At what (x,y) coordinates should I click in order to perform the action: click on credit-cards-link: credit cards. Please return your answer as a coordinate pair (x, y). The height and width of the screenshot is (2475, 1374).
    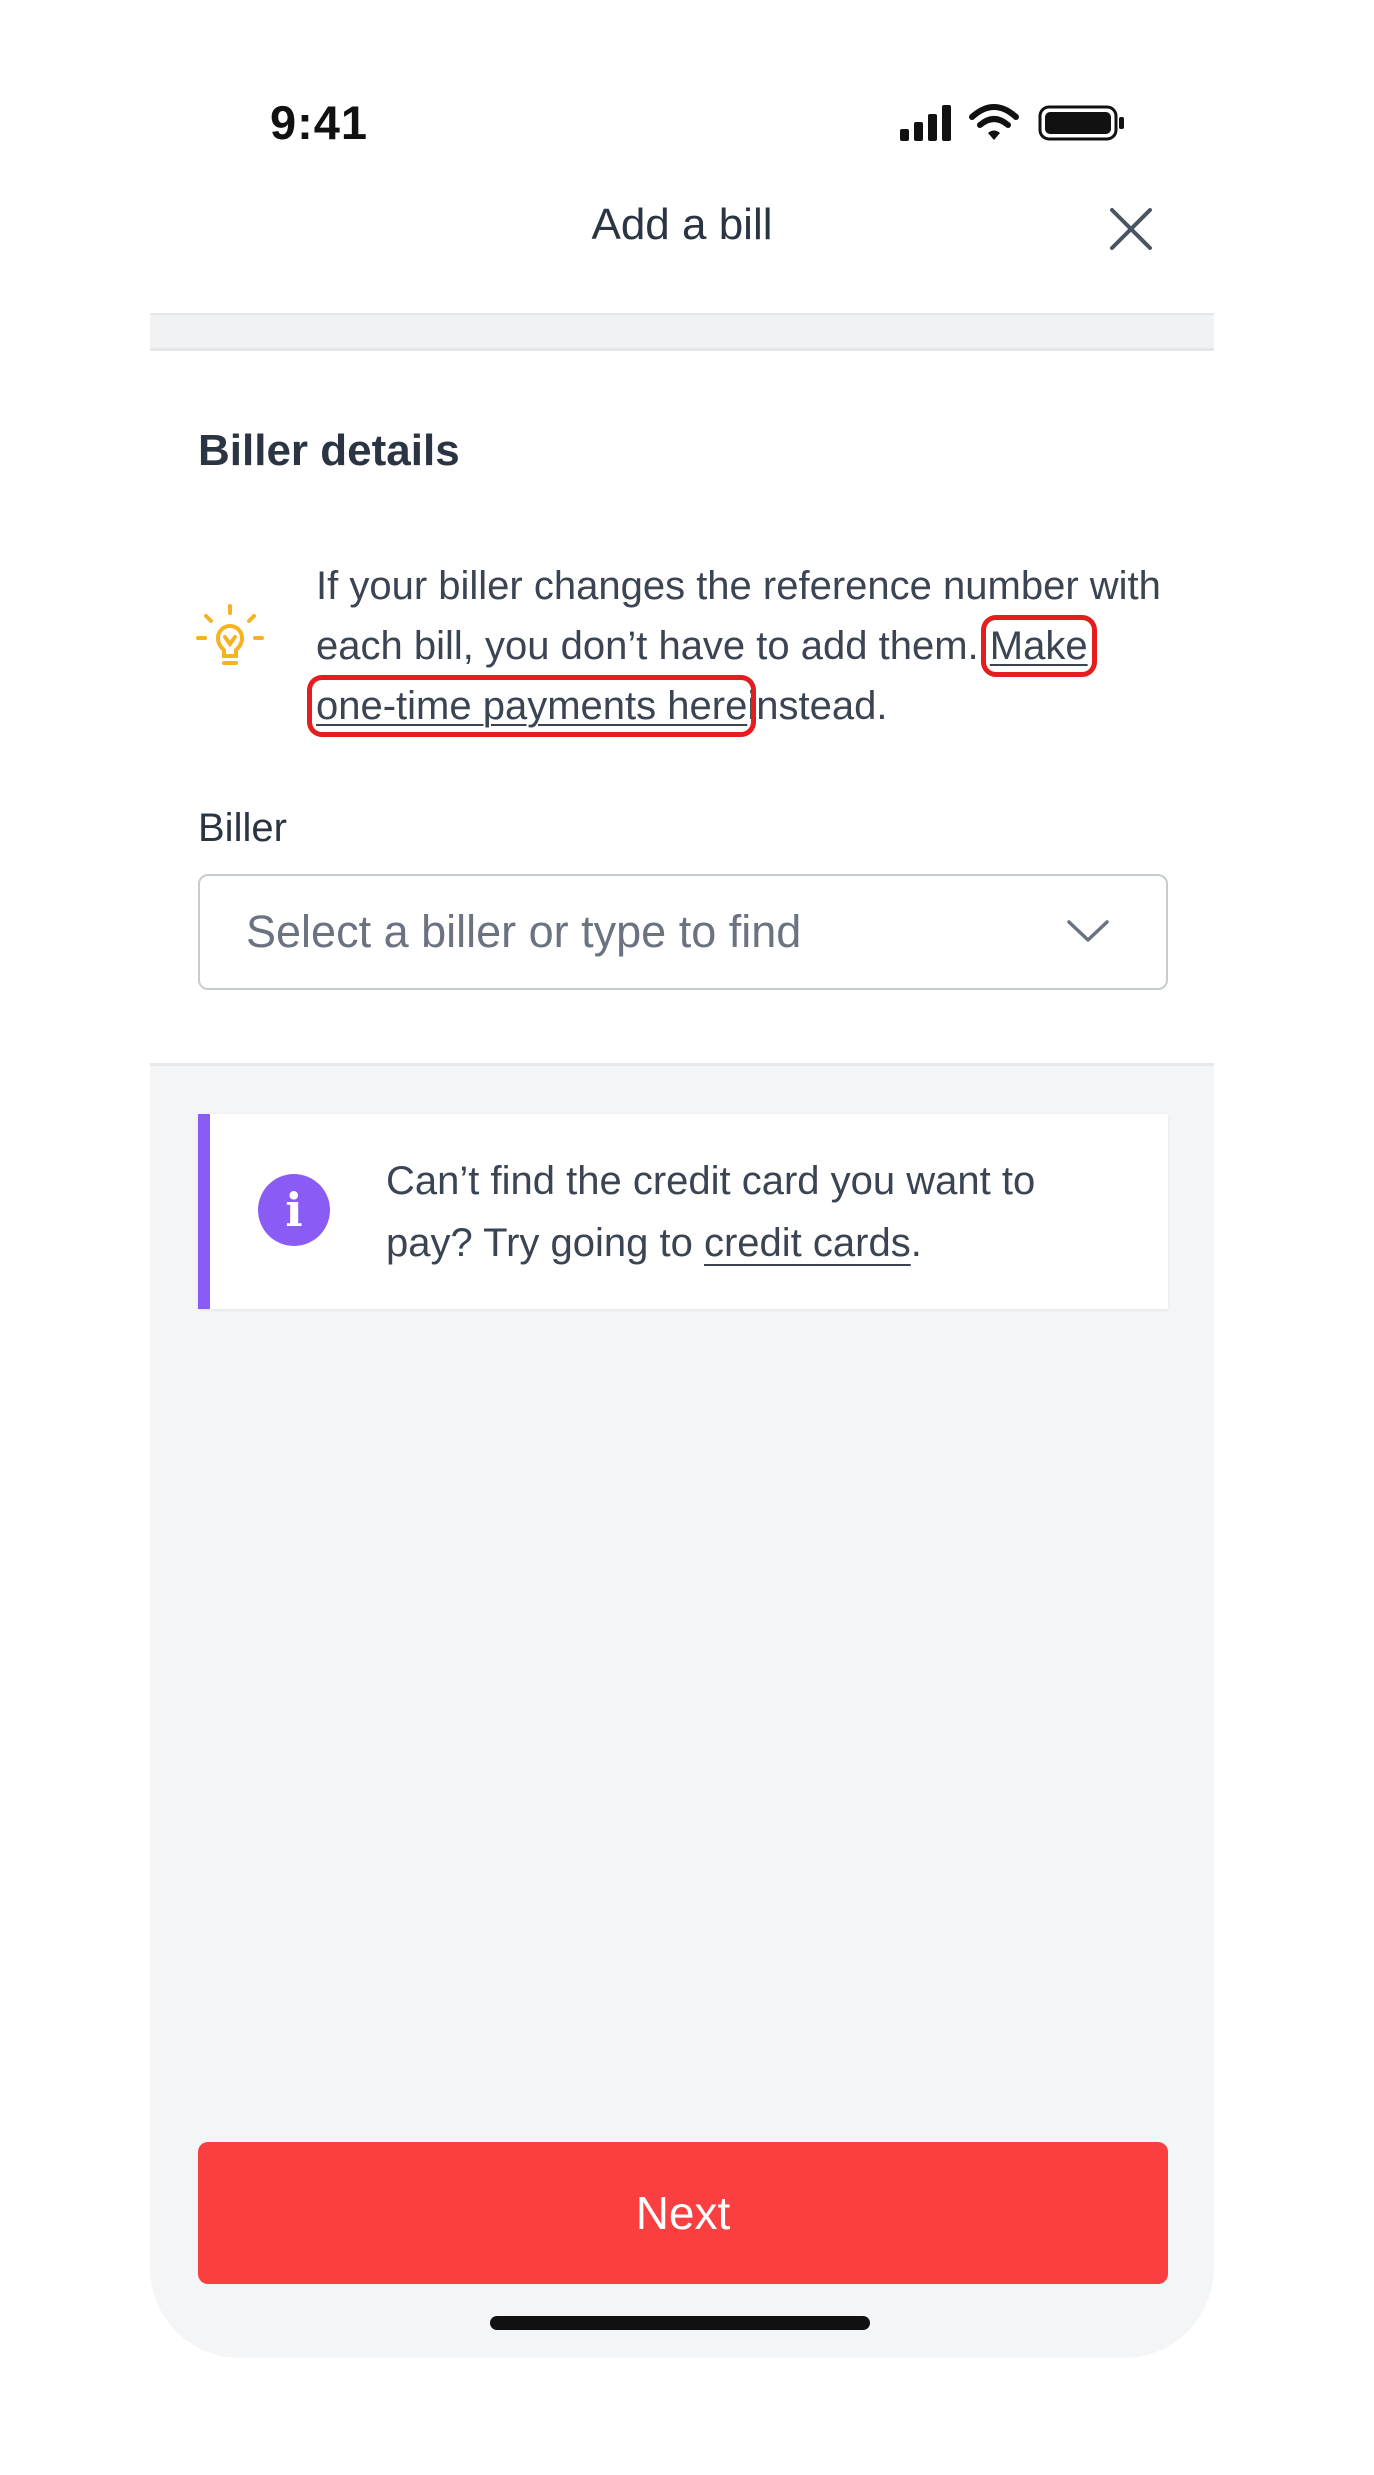
    Looking at the image, I should click on (807, 1243).